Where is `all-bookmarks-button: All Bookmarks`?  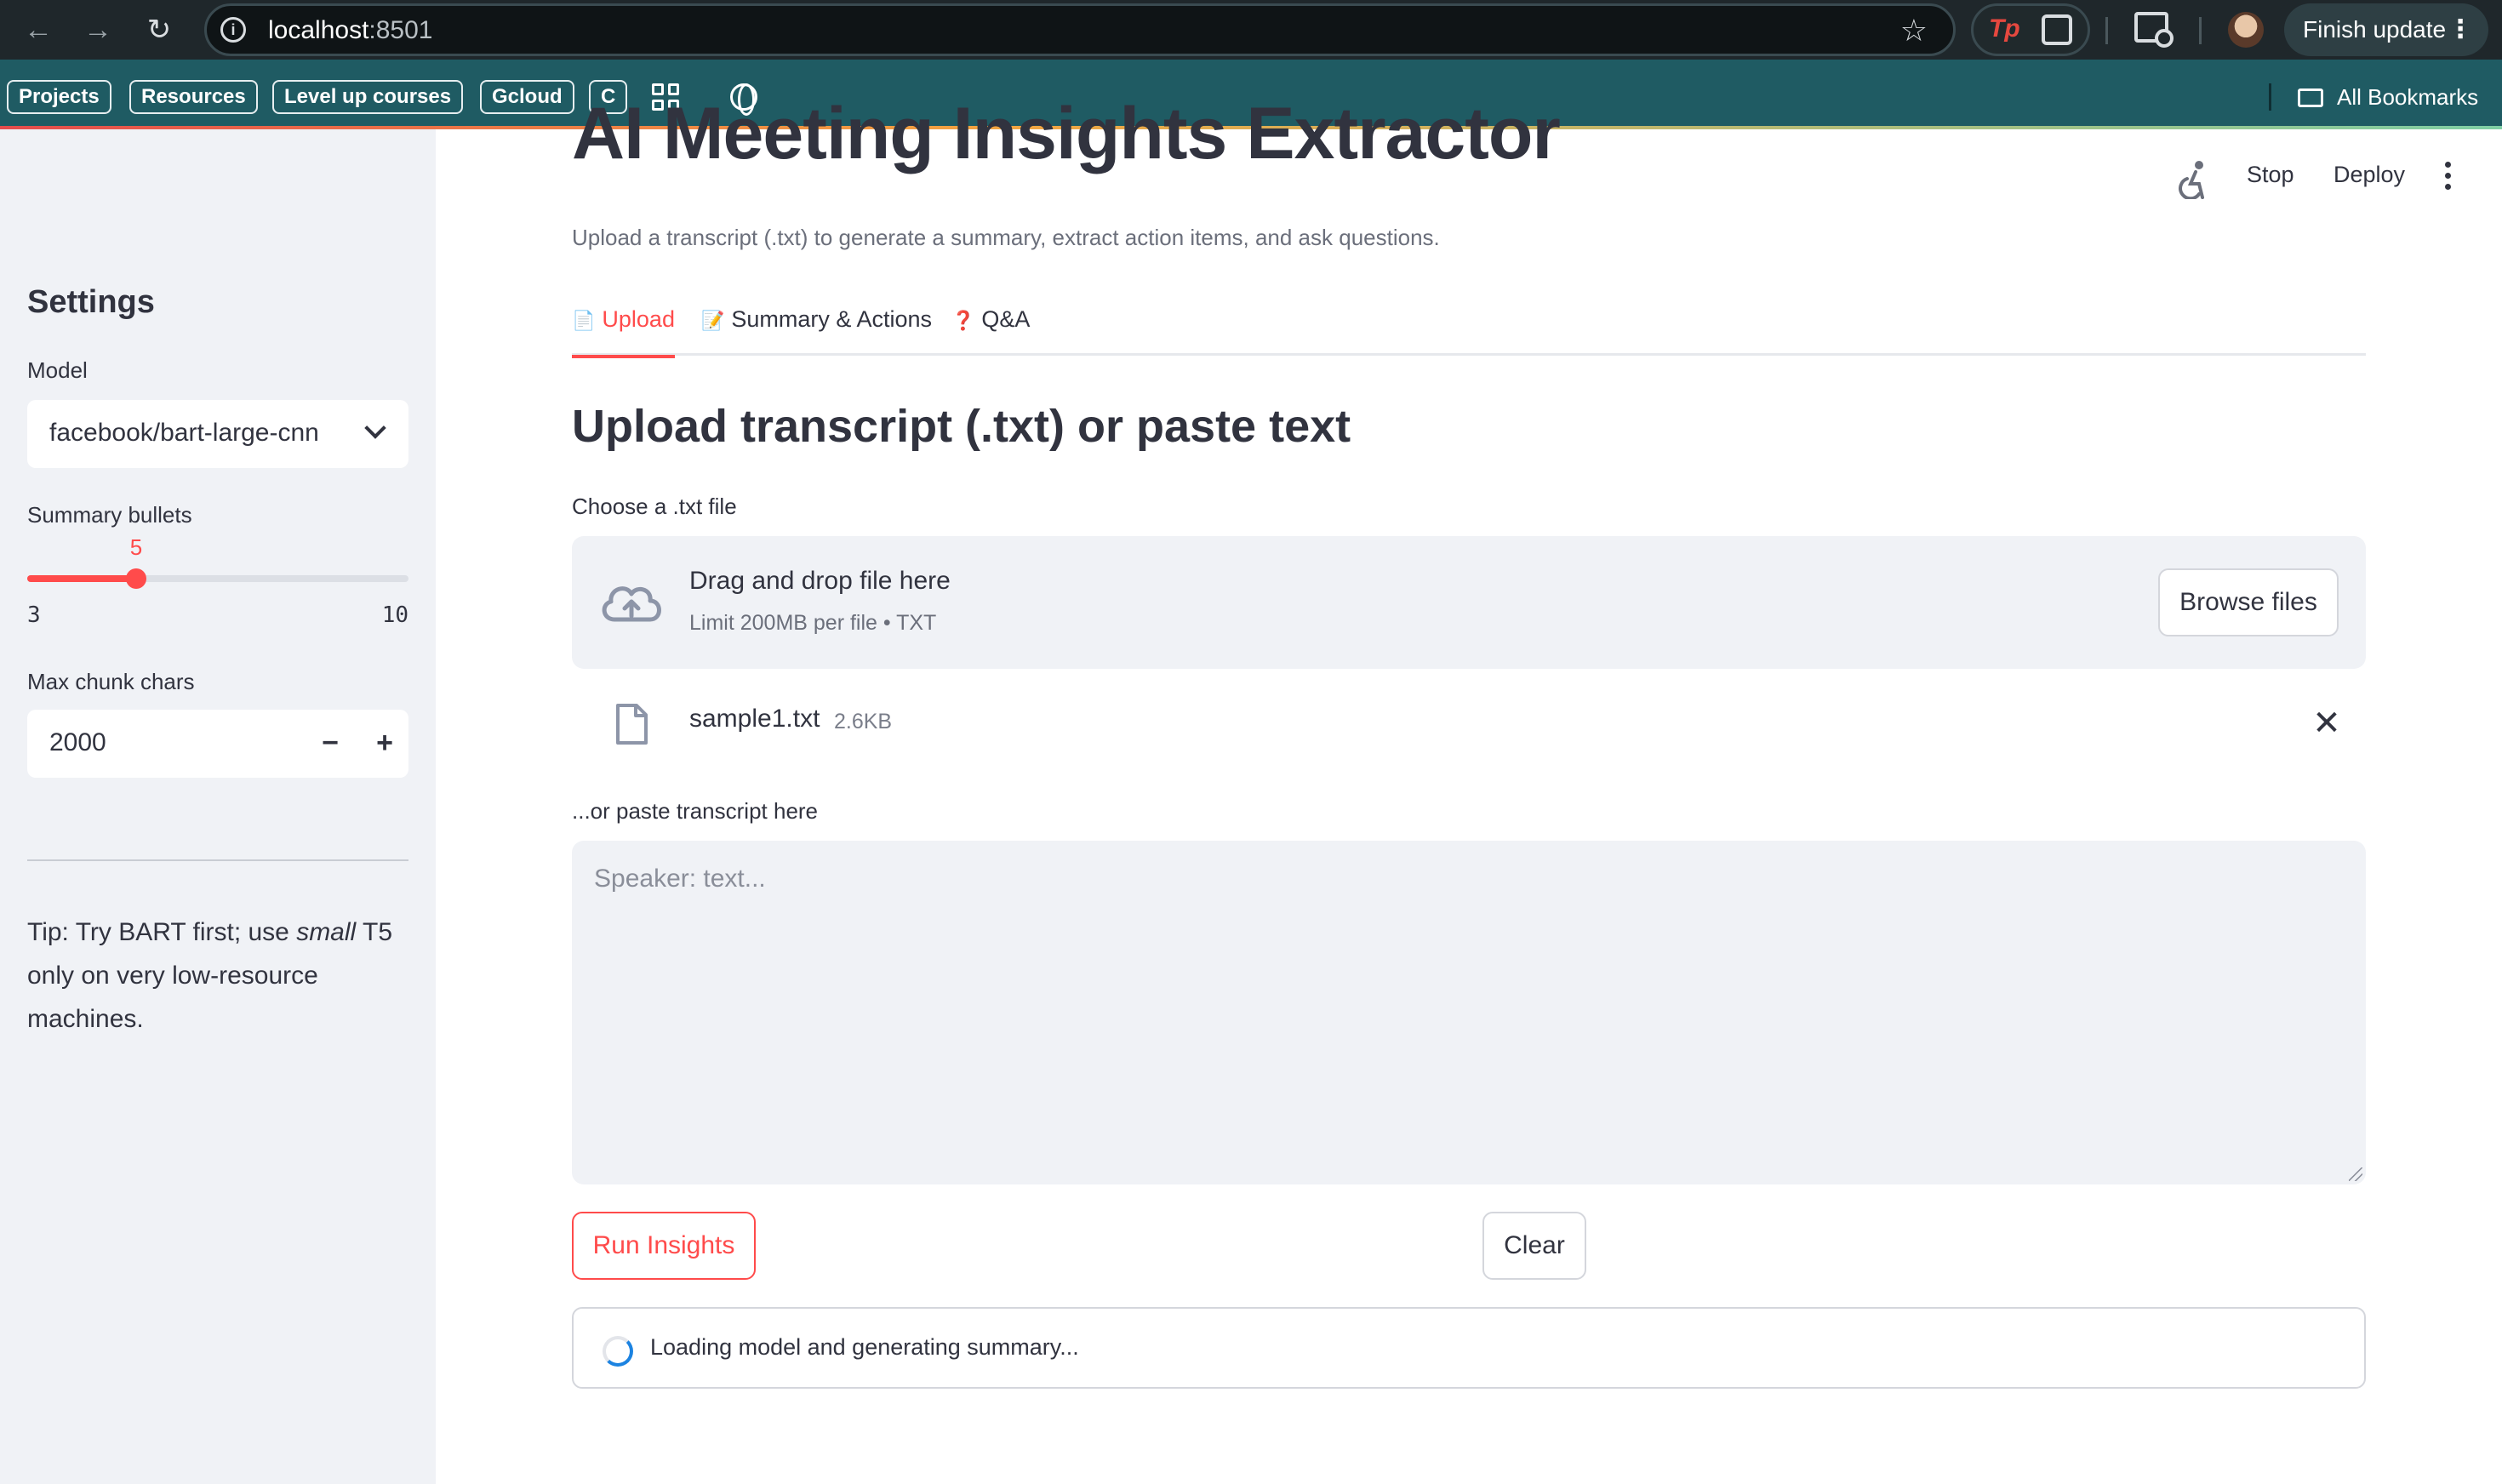 all-bookmarks-button: All Bookmarks is located at coordinates (2388, 97).